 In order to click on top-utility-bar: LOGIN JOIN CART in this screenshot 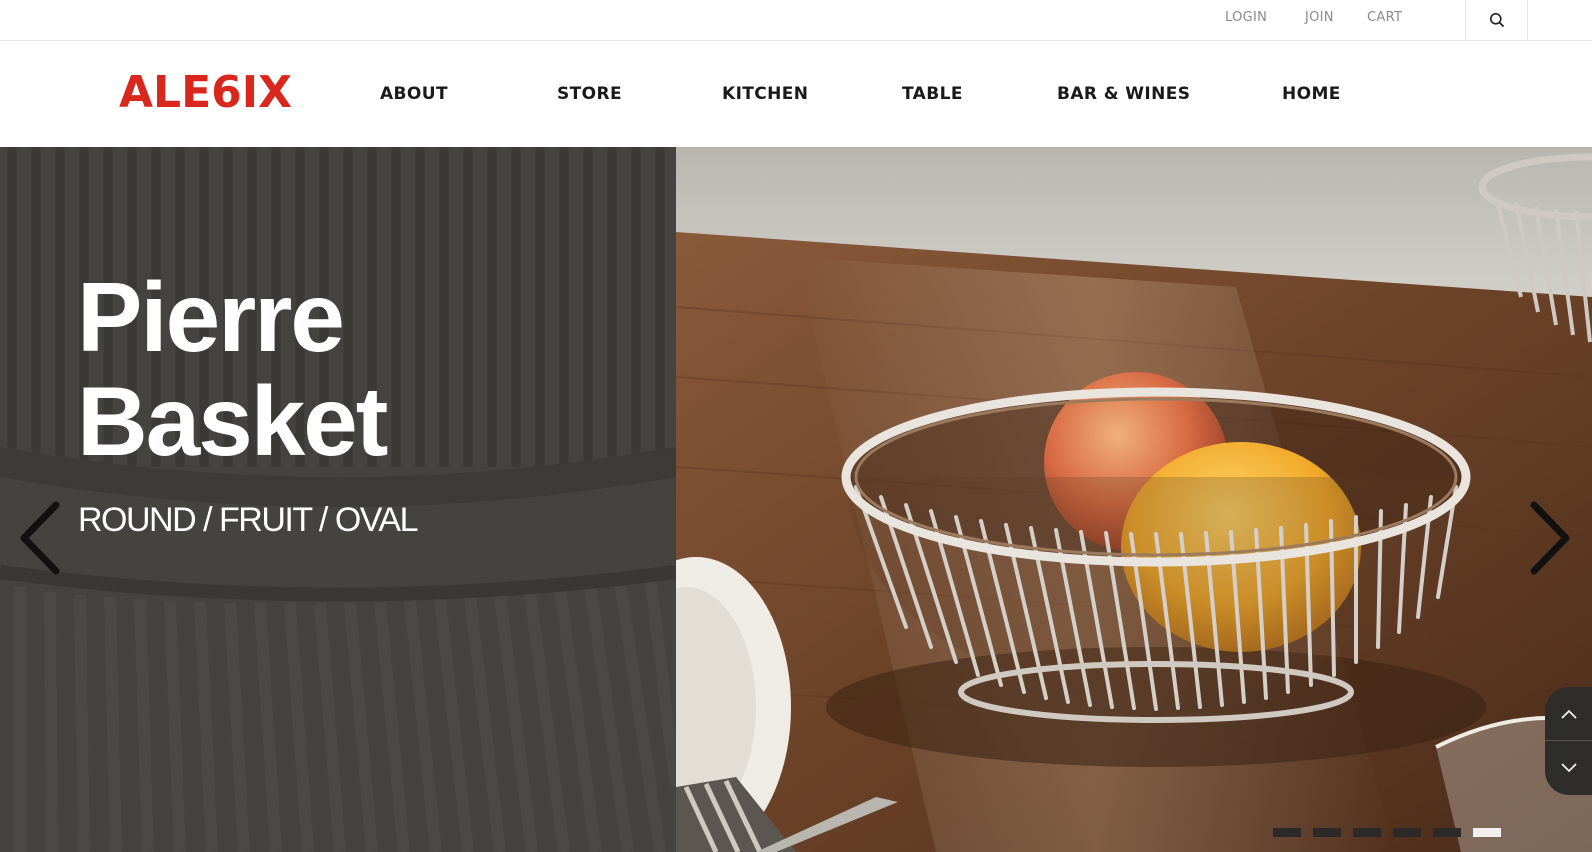, I will do `click(796, 20)`.